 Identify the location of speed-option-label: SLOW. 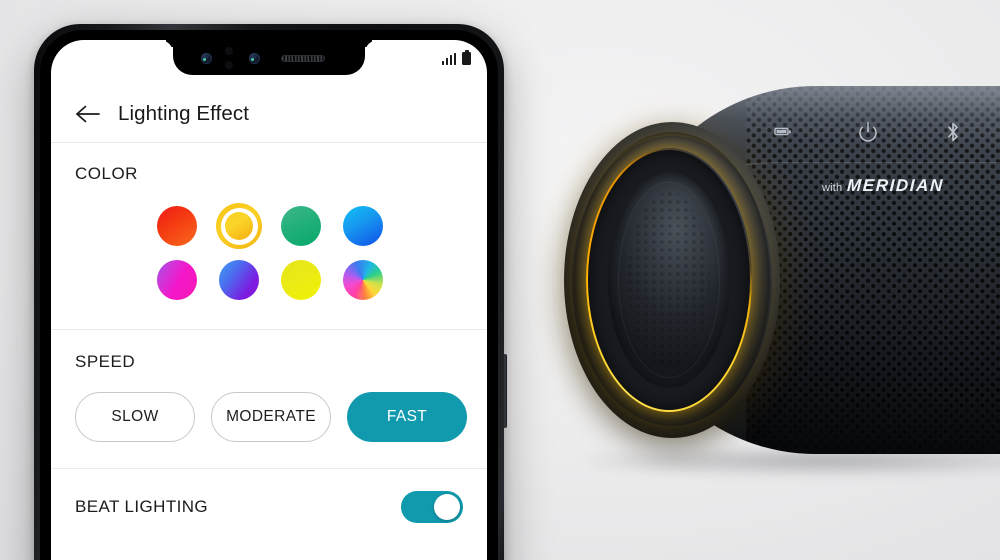
(135, 416).